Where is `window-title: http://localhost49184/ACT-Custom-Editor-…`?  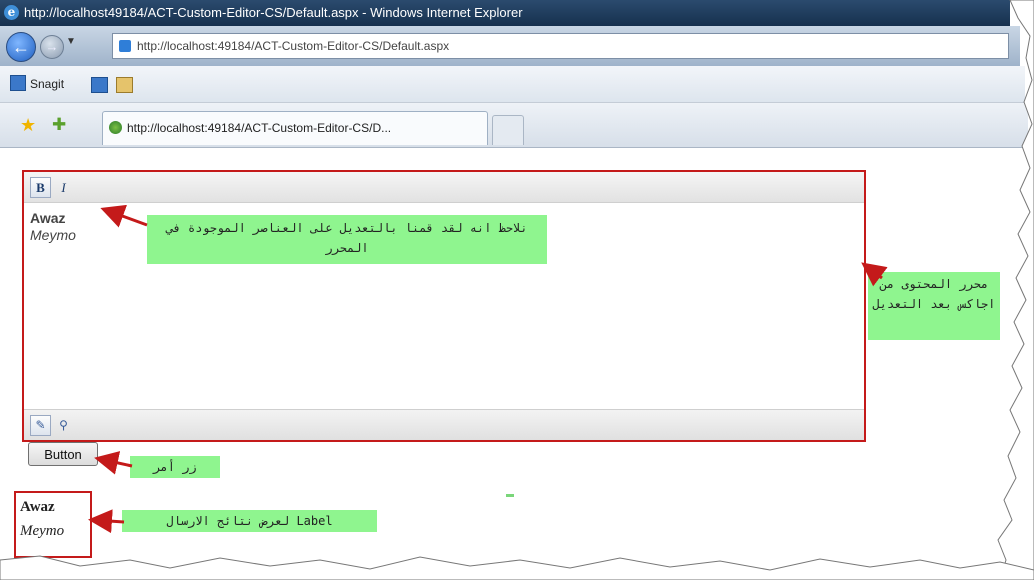 window-title: http://localhost49184/ACT-Custom-Editor-… is located at coordinates (273, 12).